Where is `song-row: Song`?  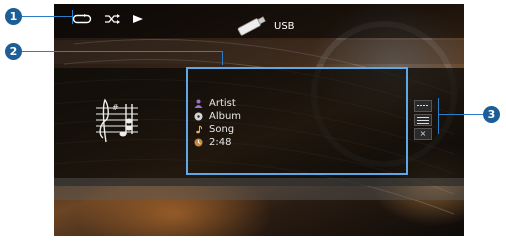
song-row: Song is located at coordinates (217, 129).